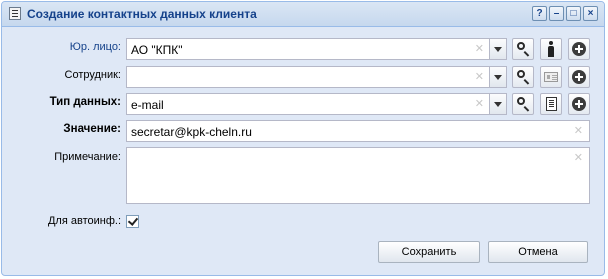  Describe the element at coordinates (539, 13) in the screenshot. I see `help-button: ?` at that location.